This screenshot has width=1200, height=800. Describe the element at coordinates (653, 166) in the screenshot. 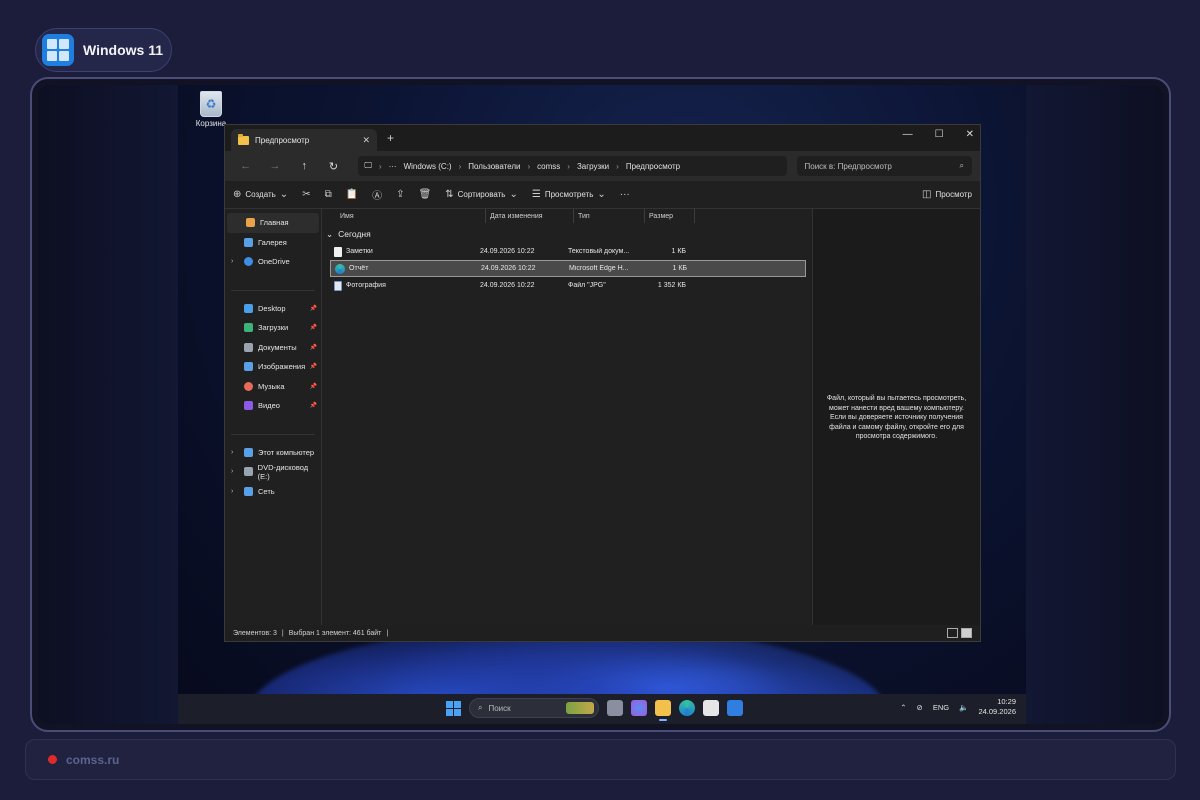

I see `breadcrumb-current: Предпросмотр` at that location.